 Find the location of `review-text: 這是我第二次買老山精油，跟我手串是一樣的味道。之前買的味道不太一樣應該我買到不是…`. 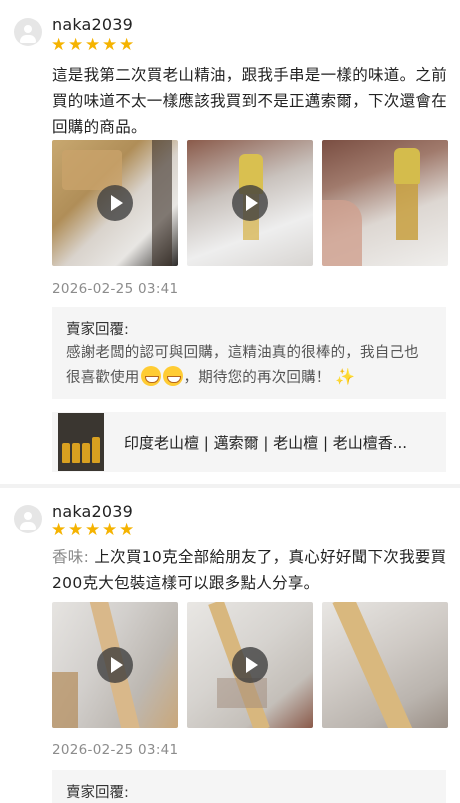

review-text: 這是我第二次買老山精油，跟我手串是一樣的味道。之前買的味道不太一樣應該我買到不是… is located at coordinates (252, 101).